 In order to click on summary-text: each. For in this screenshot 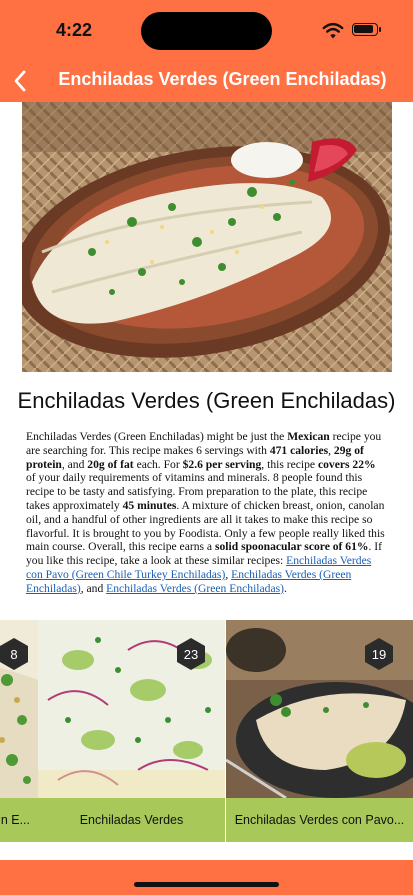, I will do `click(158, 464)`.